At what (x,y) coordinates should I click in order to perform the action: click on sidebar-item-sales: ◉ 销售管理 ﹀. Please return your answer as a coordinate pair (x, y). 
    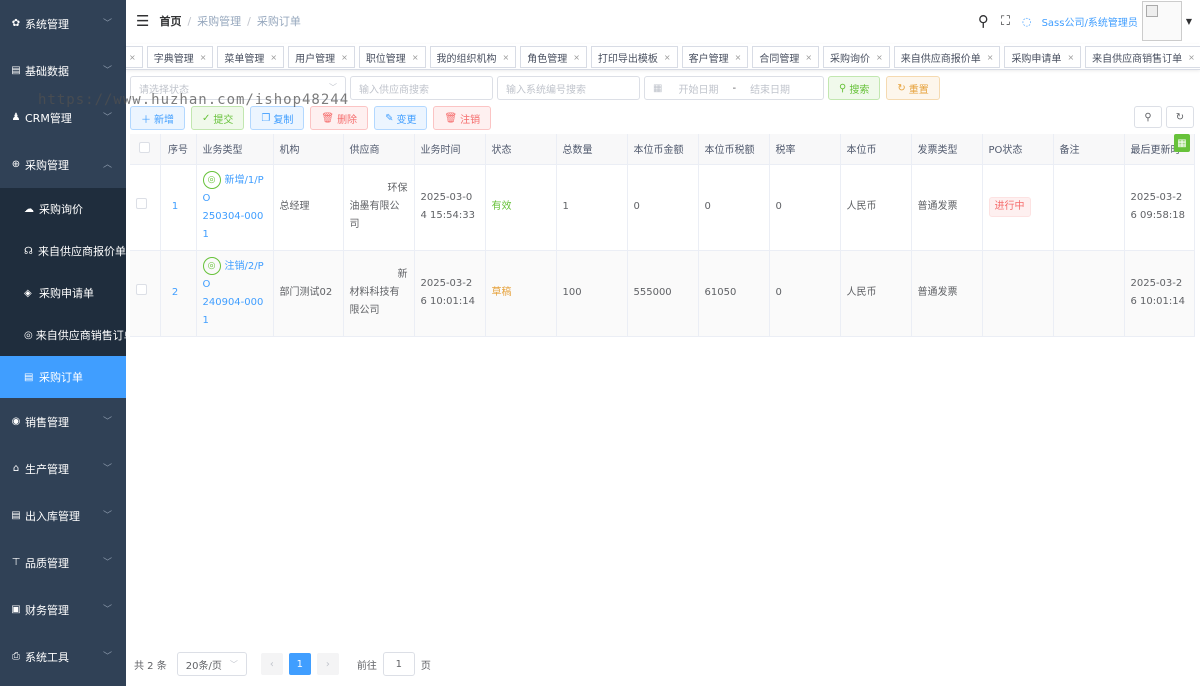
    Looking at the image, I should click on (63, 421).